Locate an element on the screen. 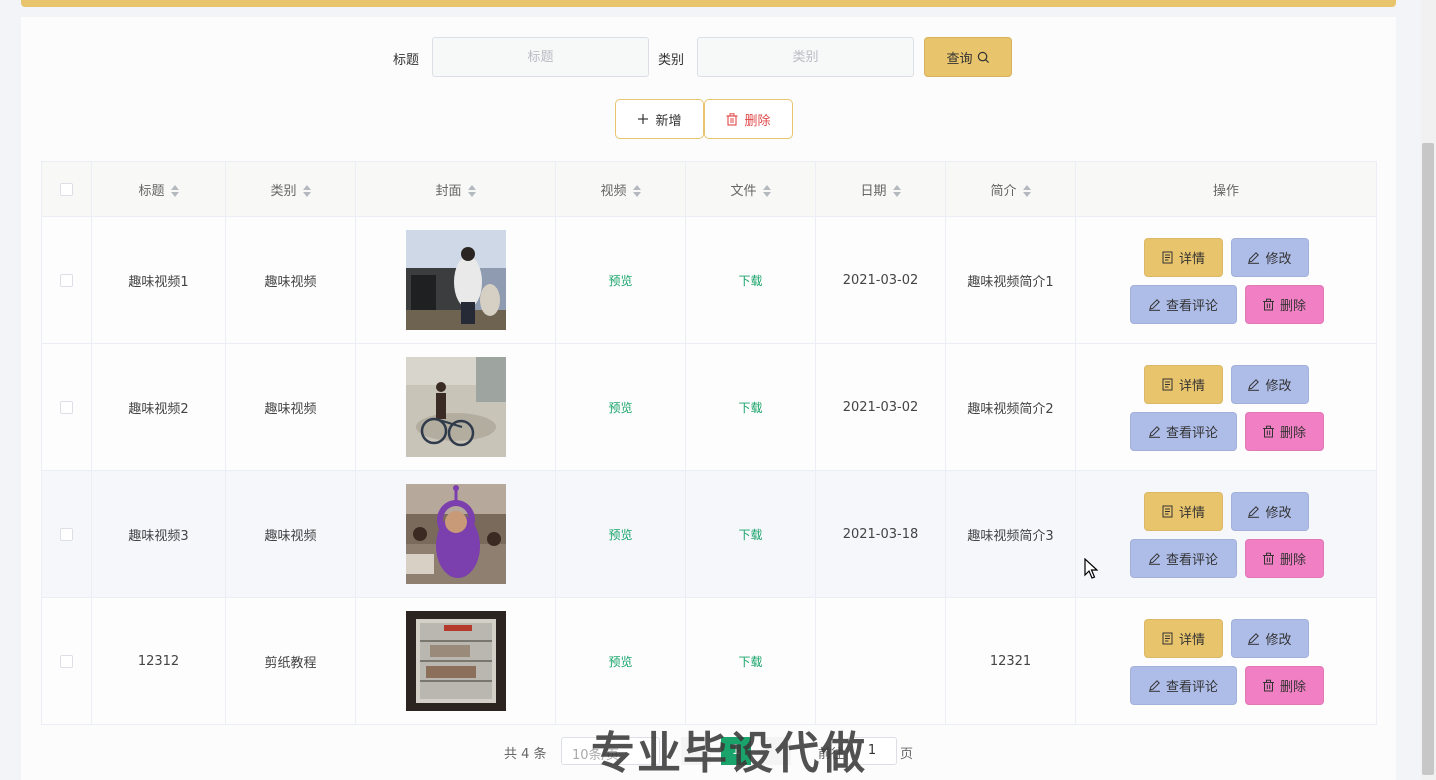  cell-title: 12312 is located at coordinates (158, 661).